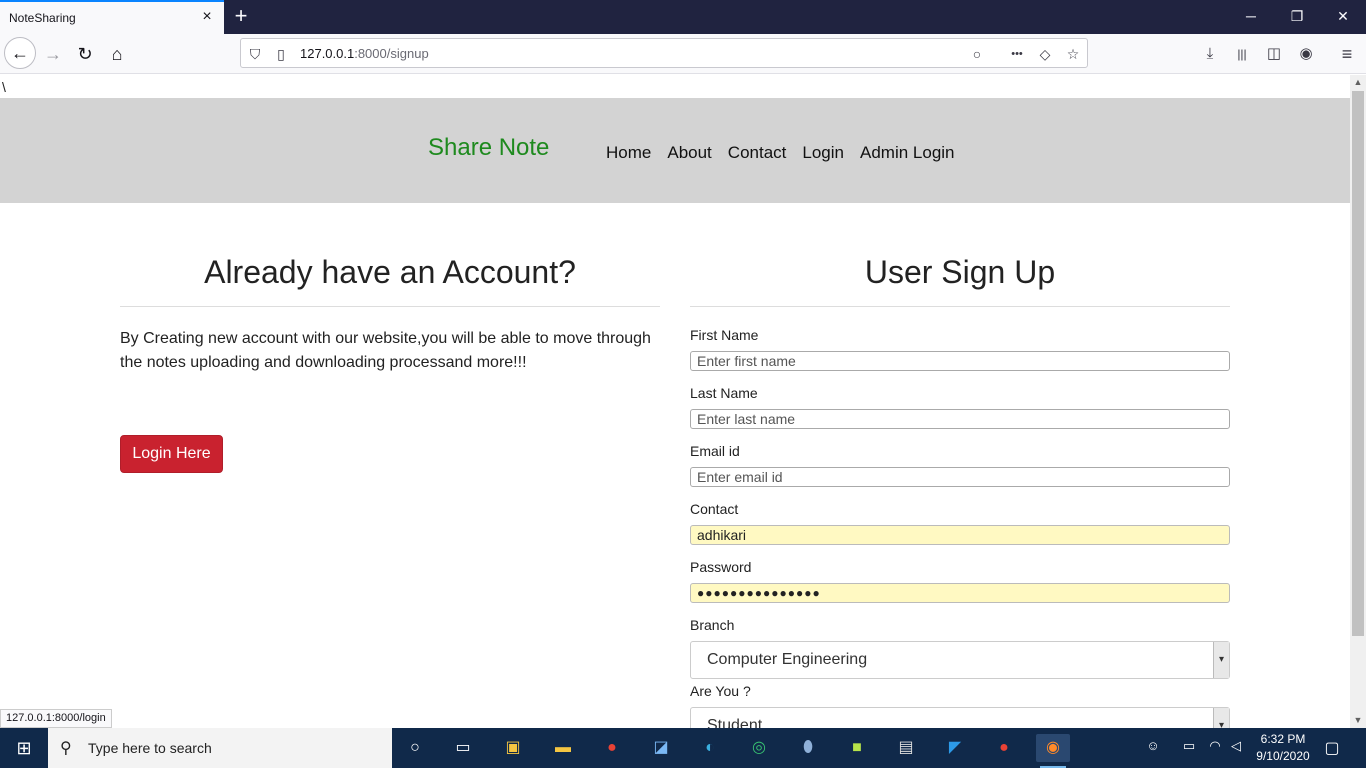 This screenshot has width=1366, height=768. I want to click on browser-tab: NoteSharing ×, so click(112, 17).